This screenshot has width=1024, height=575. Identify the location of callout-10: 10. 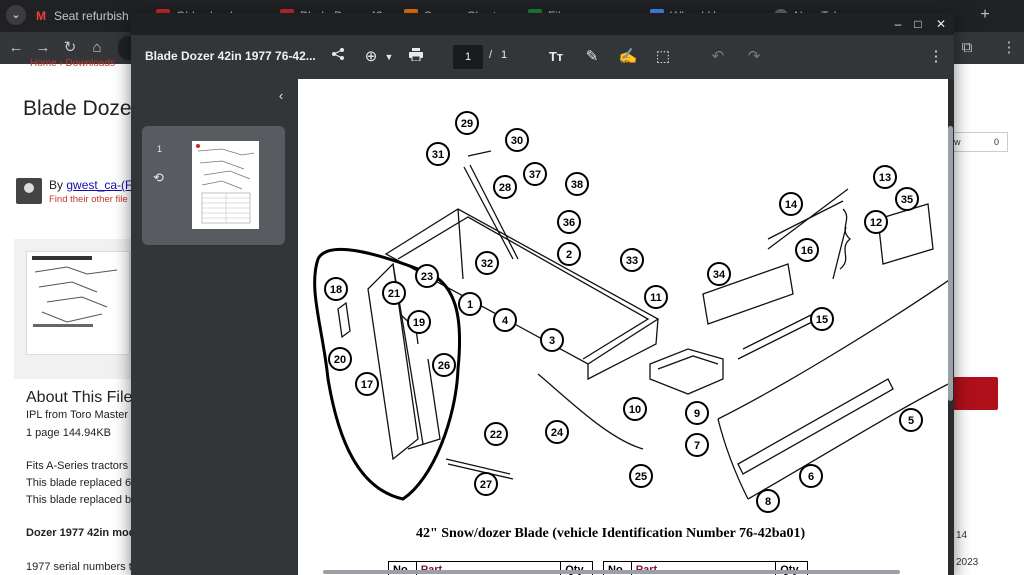
(635, 409).